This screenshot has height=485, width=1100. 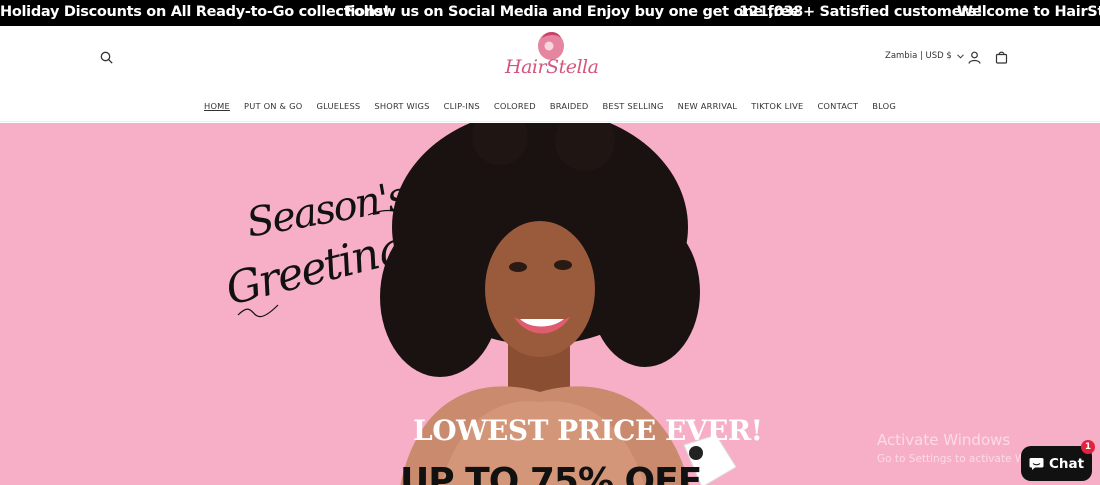 What do you see at coordinates (401, 106) in the screenshot?
I see `nav-item-short-wigs: SHORT WIGS` at bounding box center [401, 106].